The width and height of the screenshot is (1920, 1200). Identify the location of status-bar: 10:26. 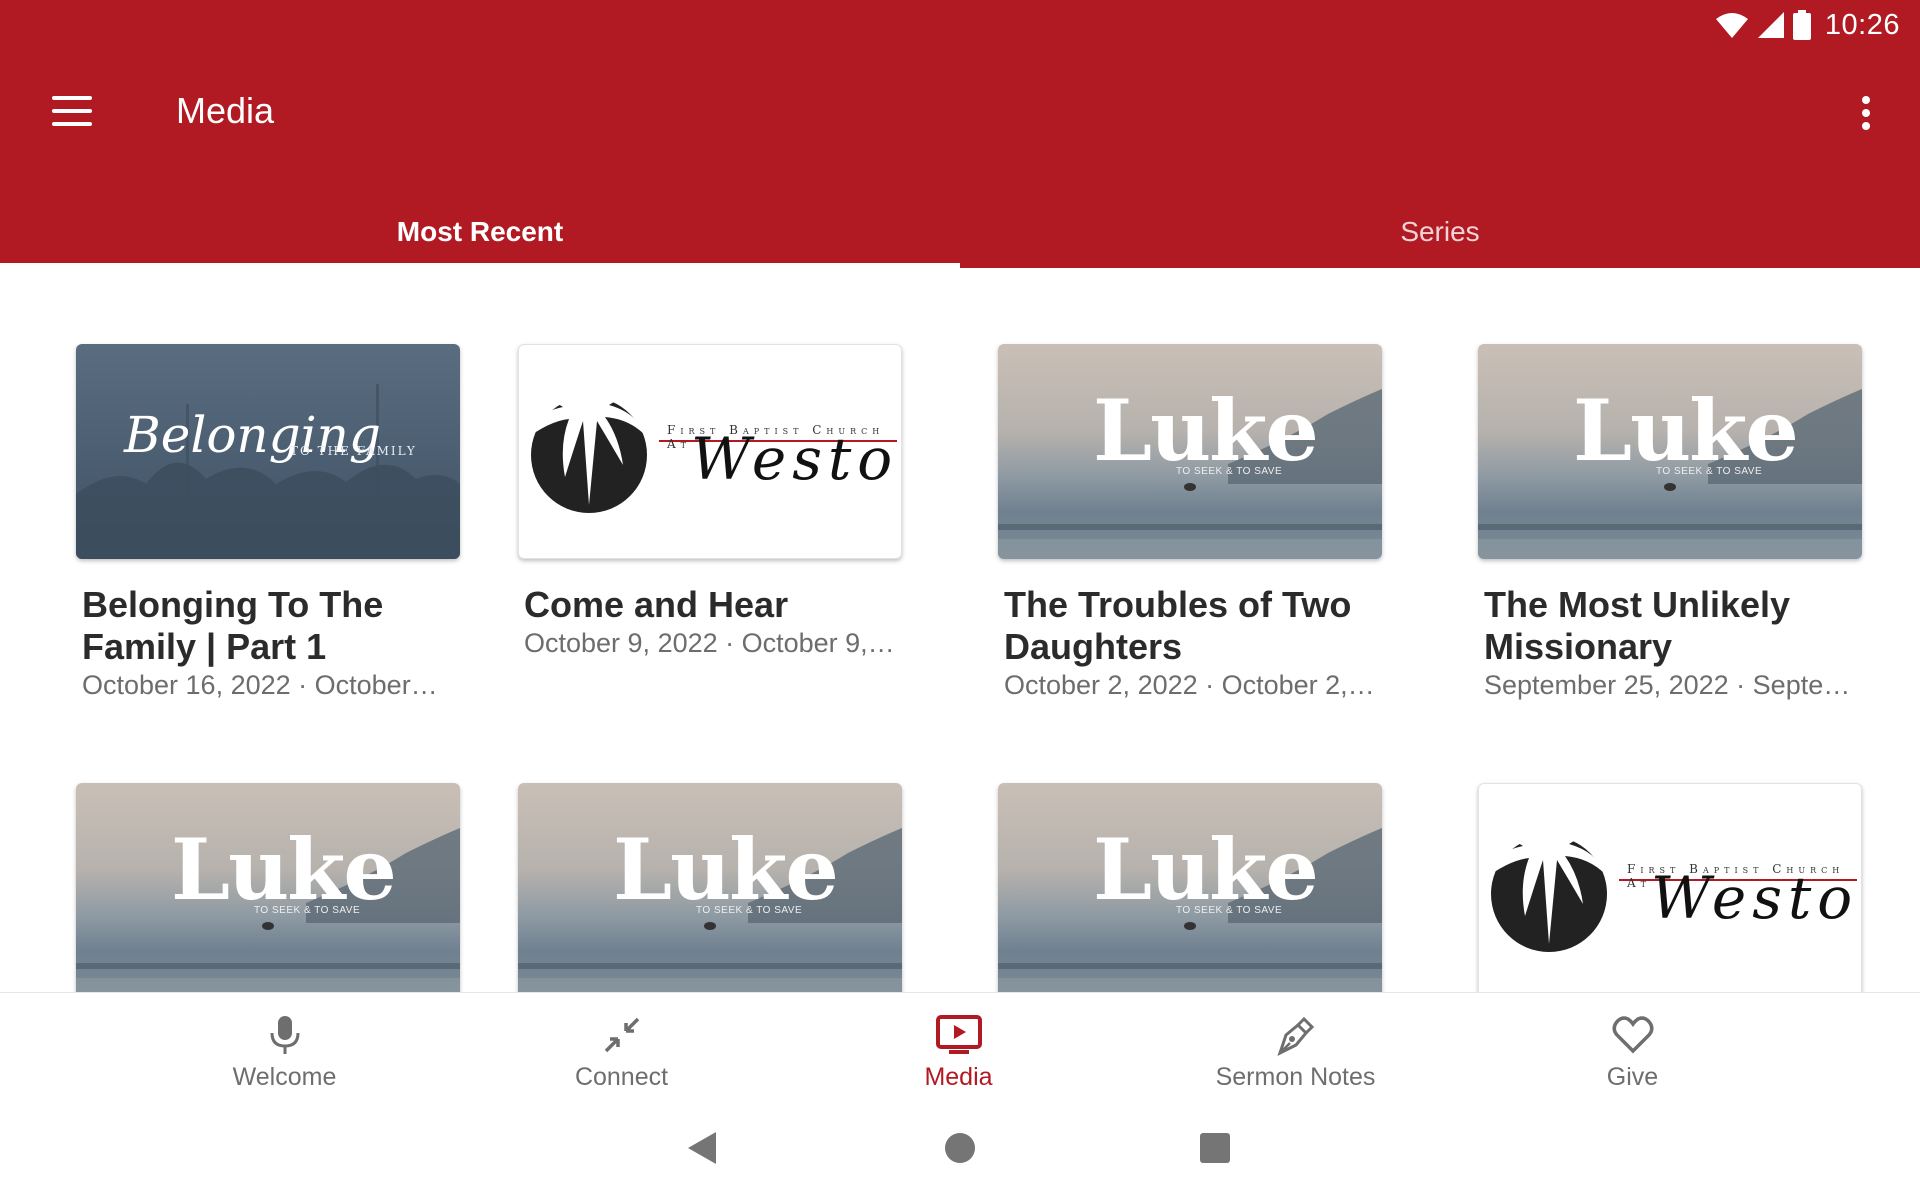
(1807, 25).